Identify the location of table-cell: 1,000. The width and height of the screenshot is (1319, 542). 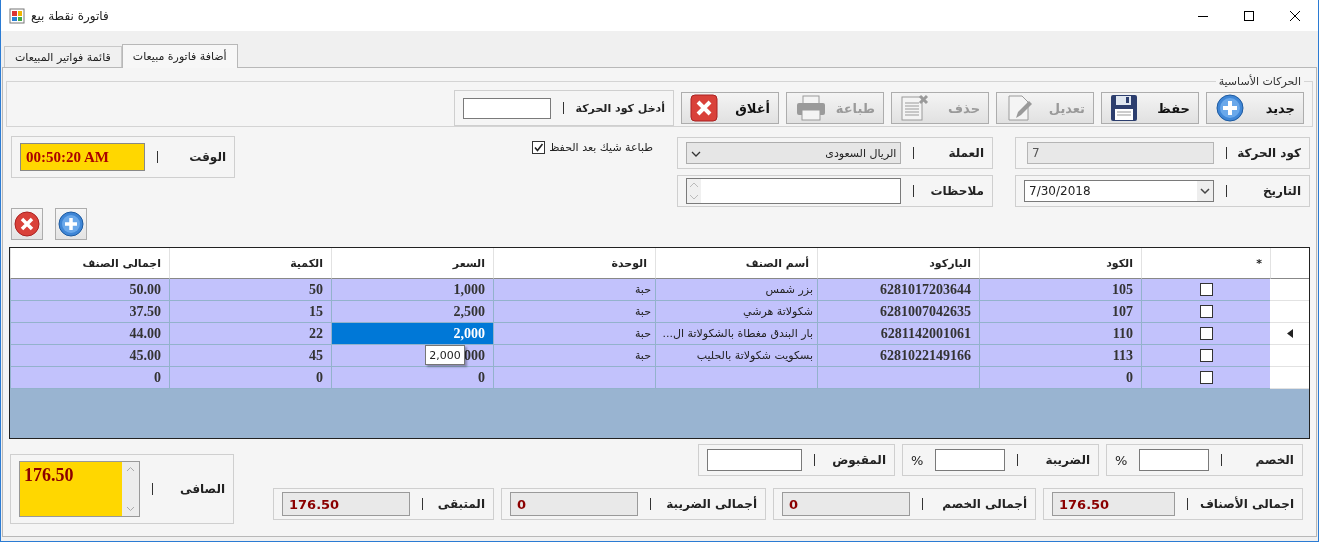
(412, 290).